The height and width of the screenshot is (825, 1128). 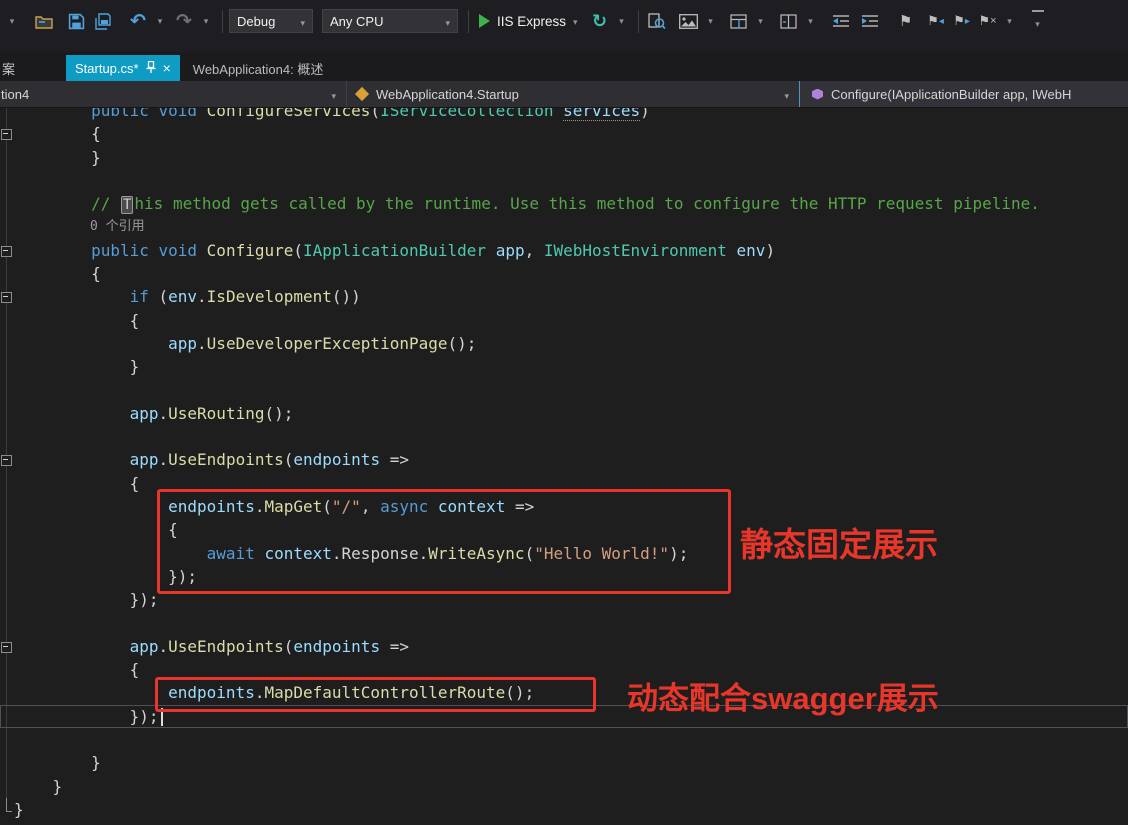 What do you see at coordinates (468, 21) in the screenshot?
I see `toolbar-separator` at bounding box center [468, 21].